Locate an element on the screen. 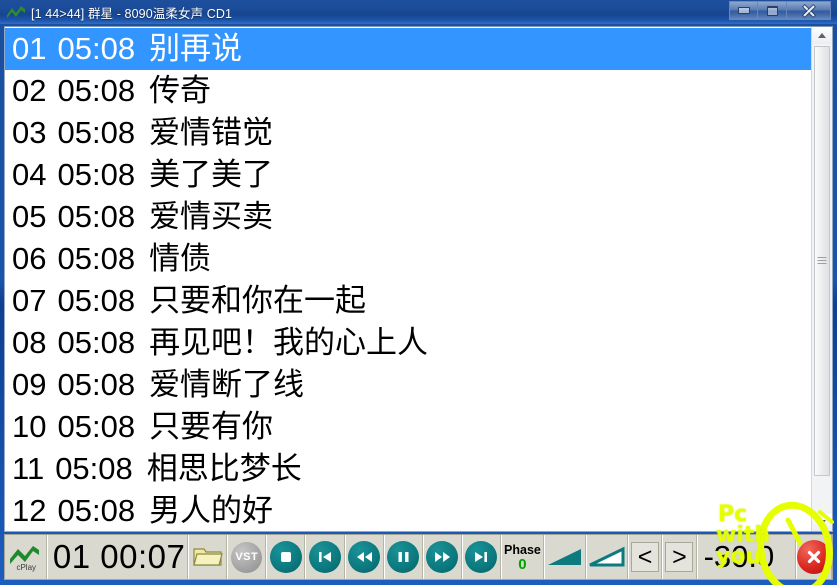 The image size is (837, 585). scrollbar-track is located at coordinates (822, 279).